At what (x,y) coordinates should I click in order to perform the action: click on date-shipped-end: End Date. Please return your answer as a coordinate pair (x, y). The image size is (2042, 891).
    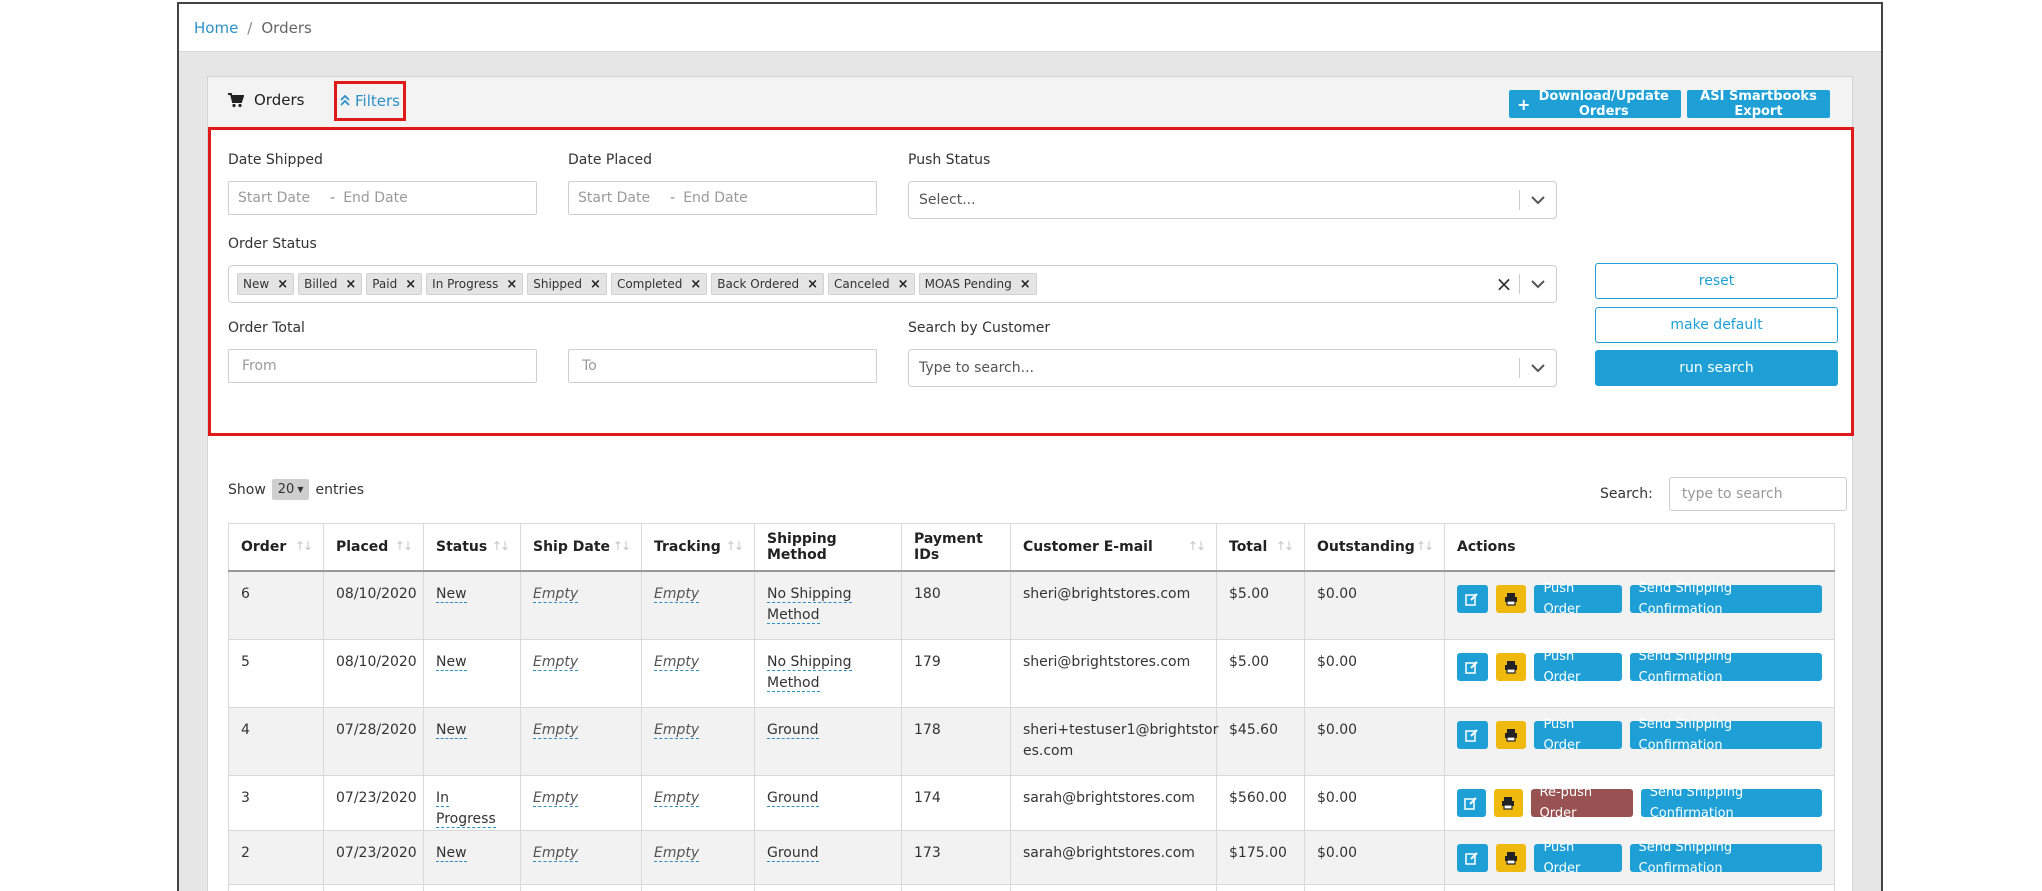
    Looking at the image, I should click on (375, 198).